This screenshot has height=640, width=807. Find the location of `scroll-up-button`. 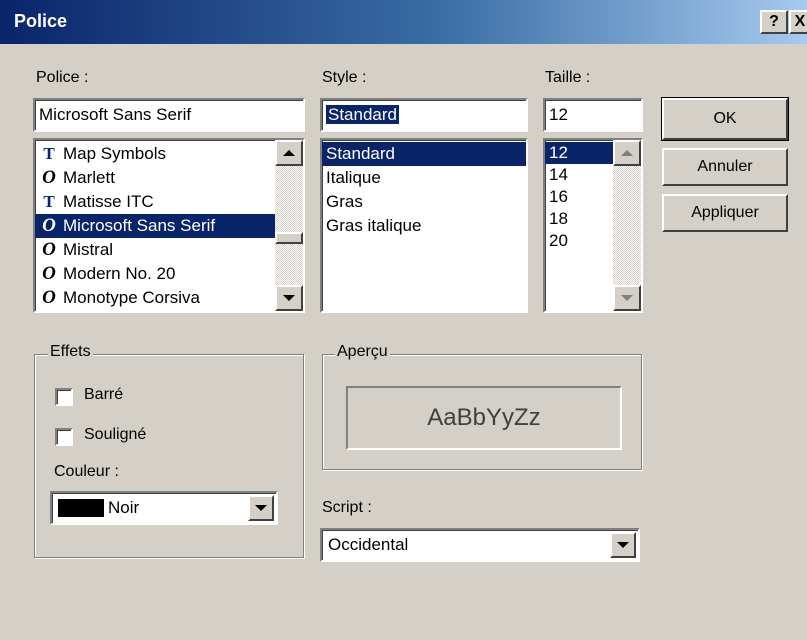

scroll-up-button is located at coordinates (289, 153).